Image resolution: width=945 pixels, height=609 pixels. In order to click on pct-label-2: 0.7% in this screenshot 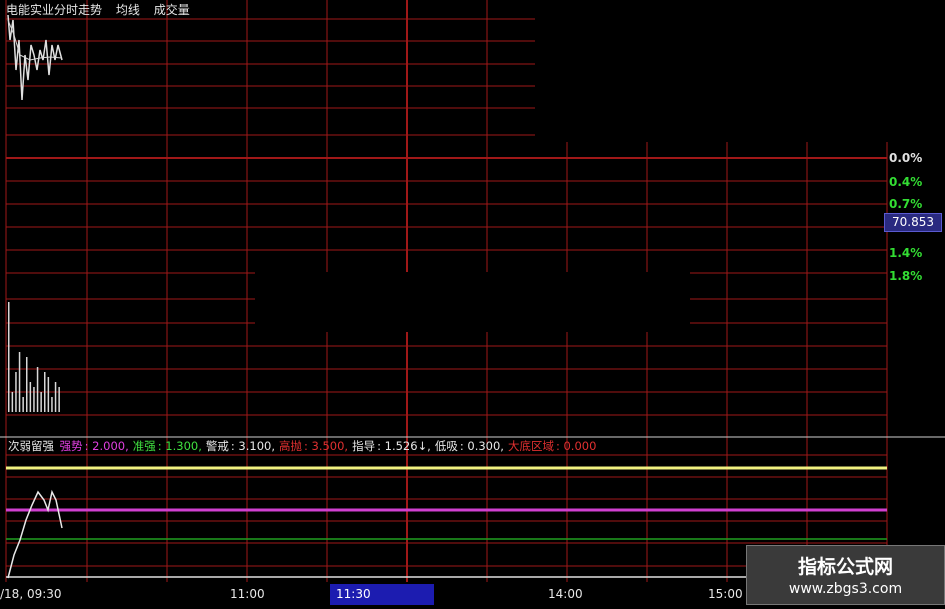, I will do `click(906, 204)`.